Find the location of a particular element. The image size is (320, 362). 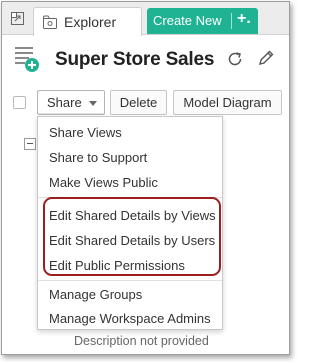

toolbar: Share Delete Model Diagram is located at coordinates (145, 103).